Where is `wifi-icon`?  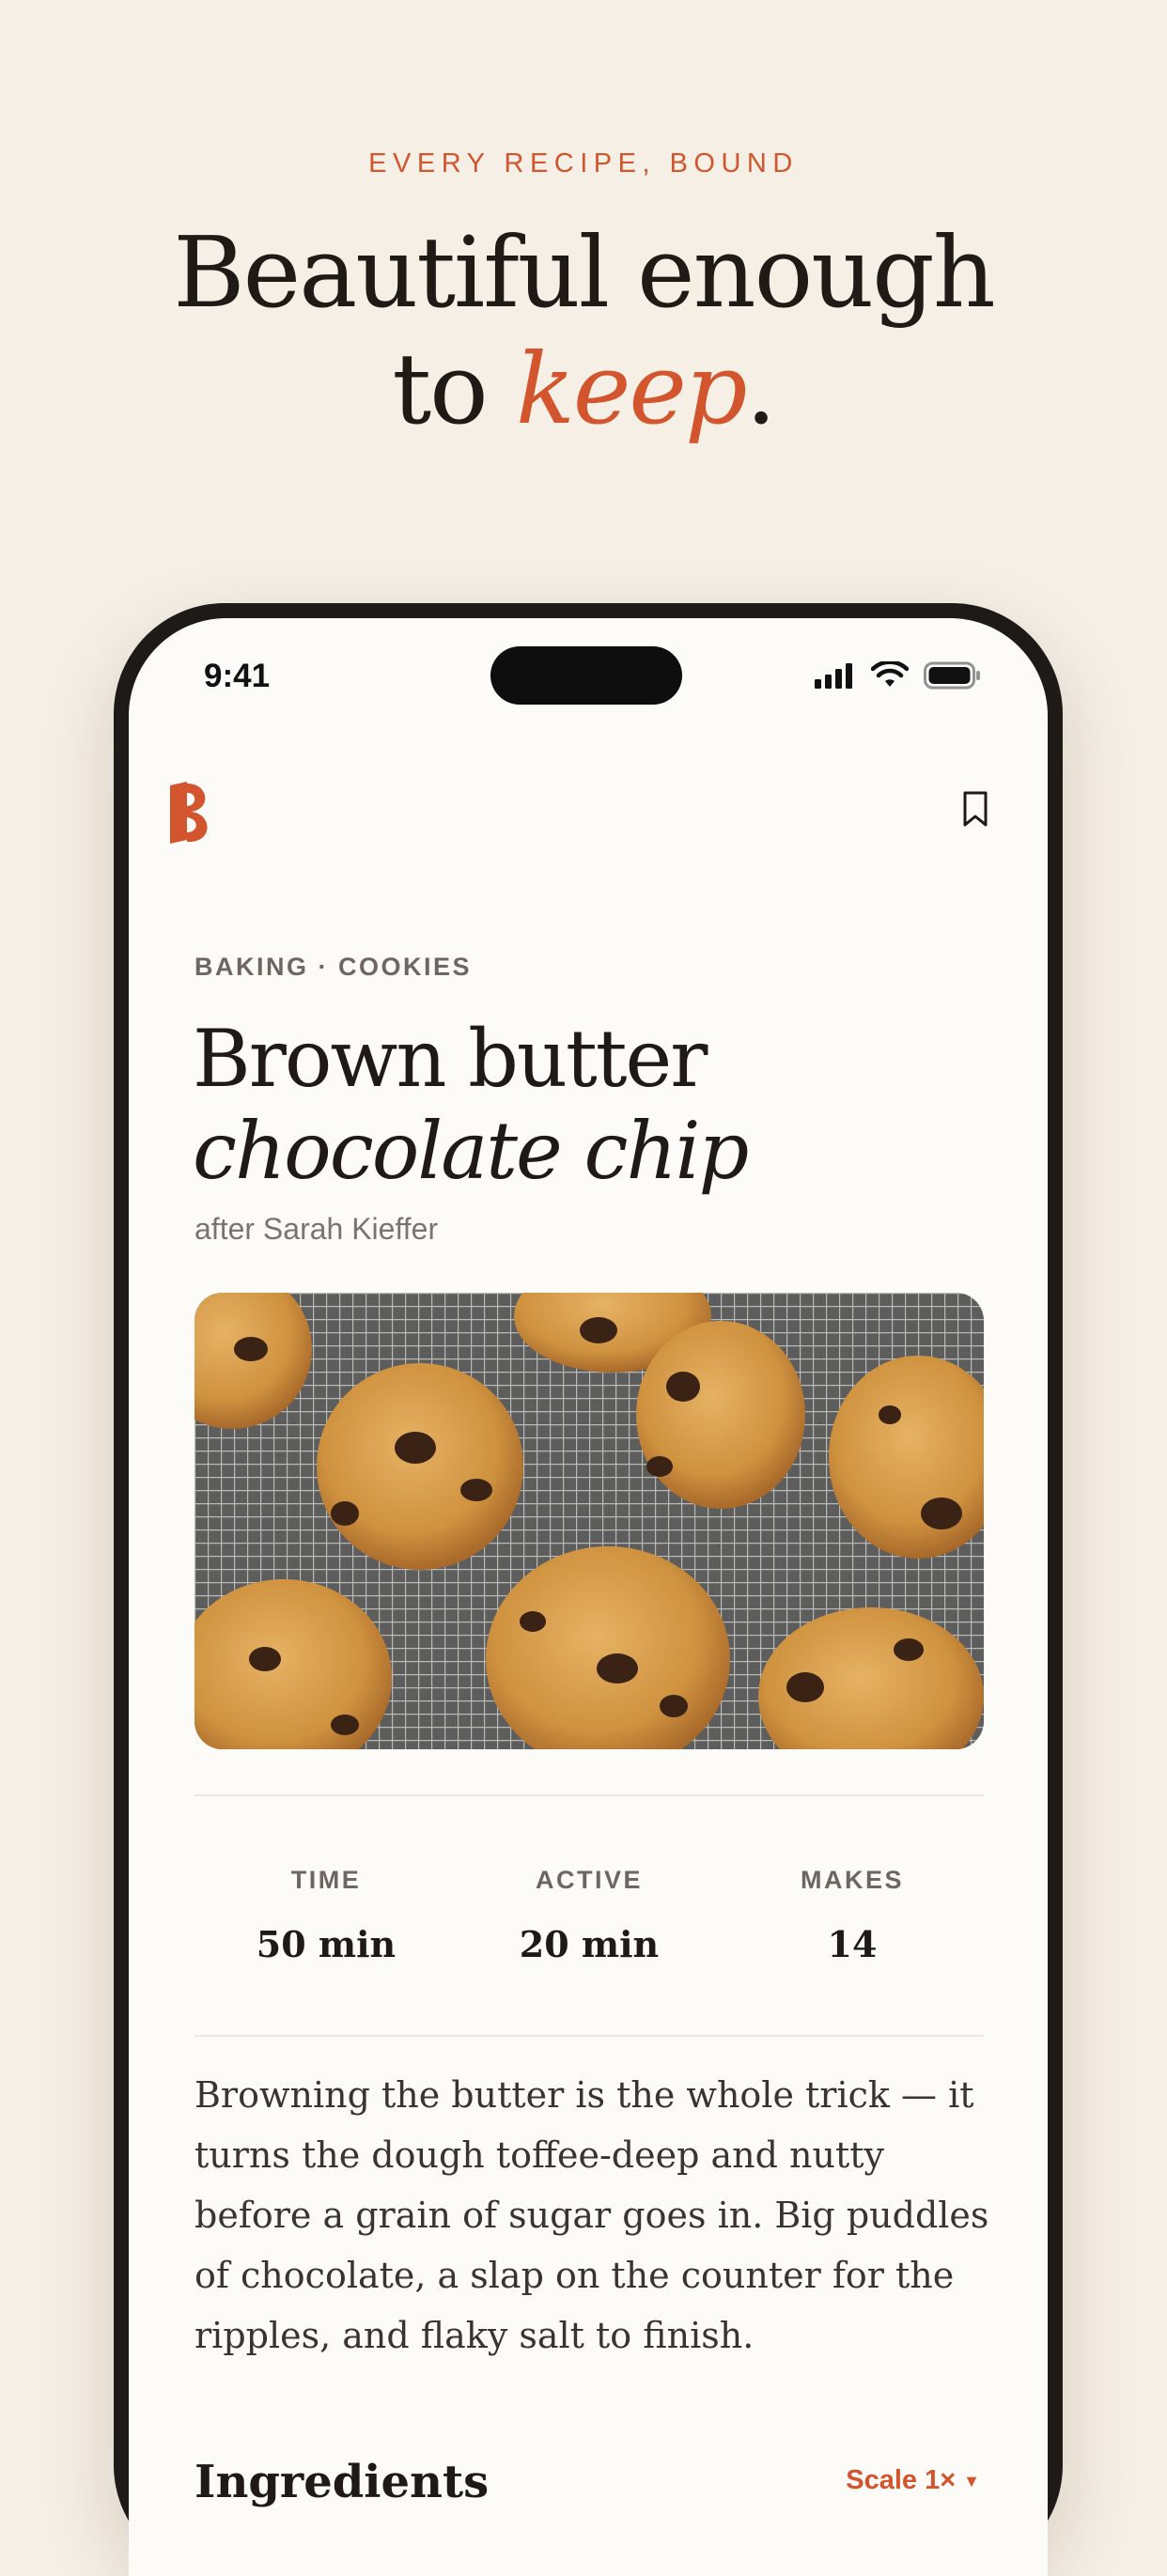
wifi-icon is located at coordinates (890, 674).